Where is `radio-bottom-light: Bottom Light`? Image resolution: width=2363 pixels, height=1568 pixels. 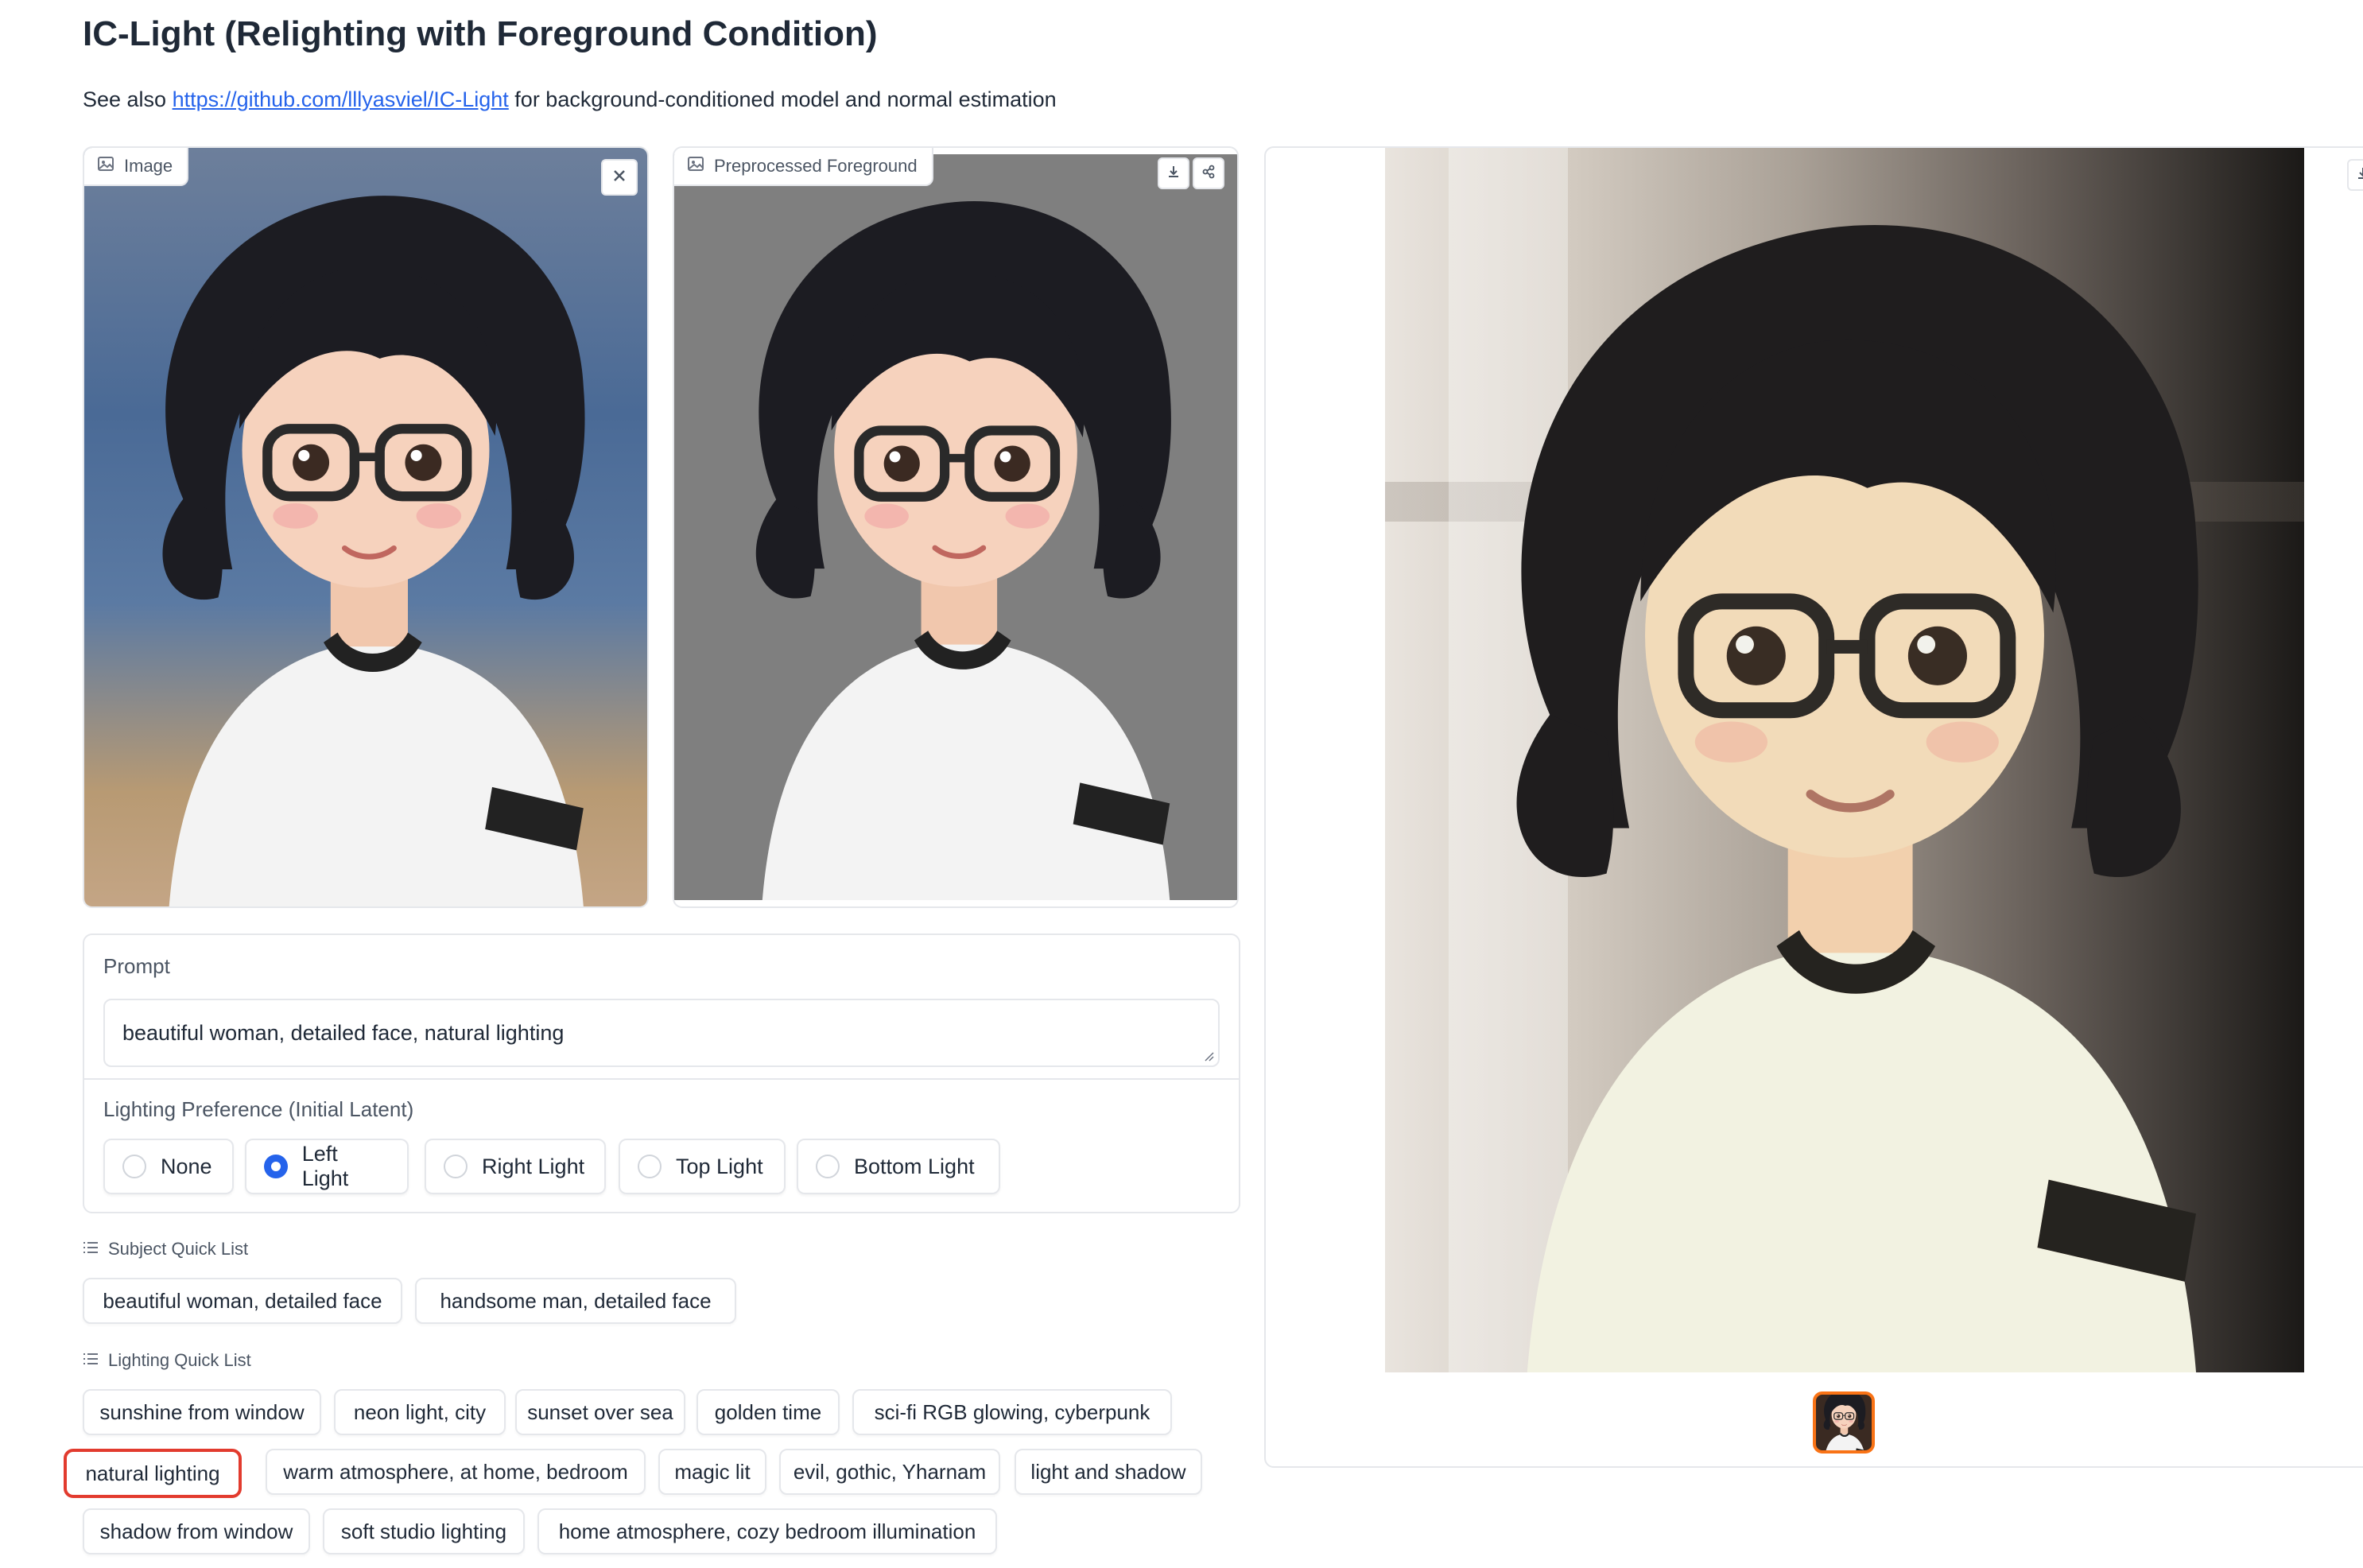
radio-bottom-light: Bottom Light is located at coordinates (898, 1166).